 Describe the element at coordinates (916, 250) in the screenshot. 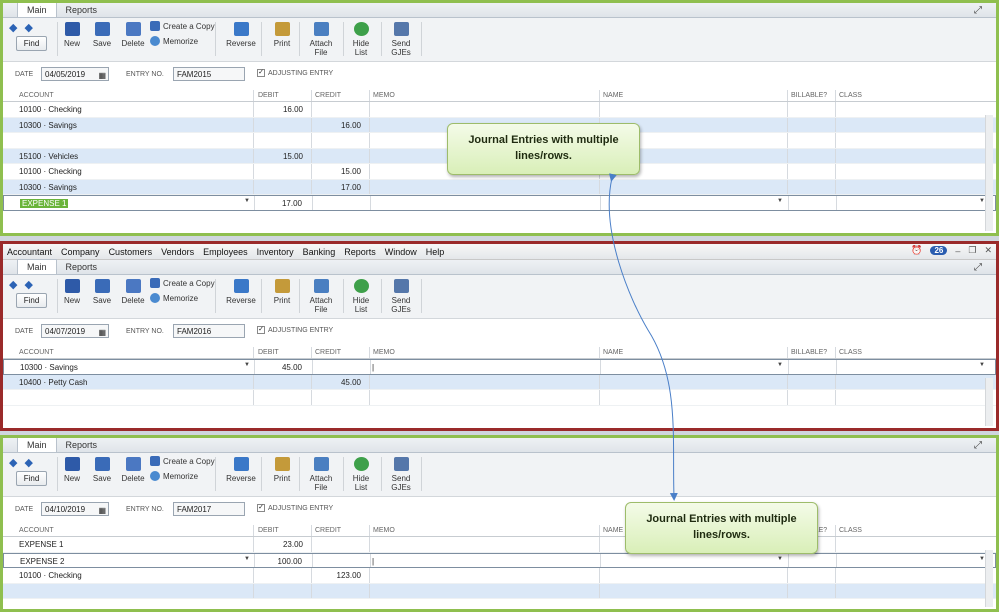

I see `alarm-icon: ⏰` at that location.